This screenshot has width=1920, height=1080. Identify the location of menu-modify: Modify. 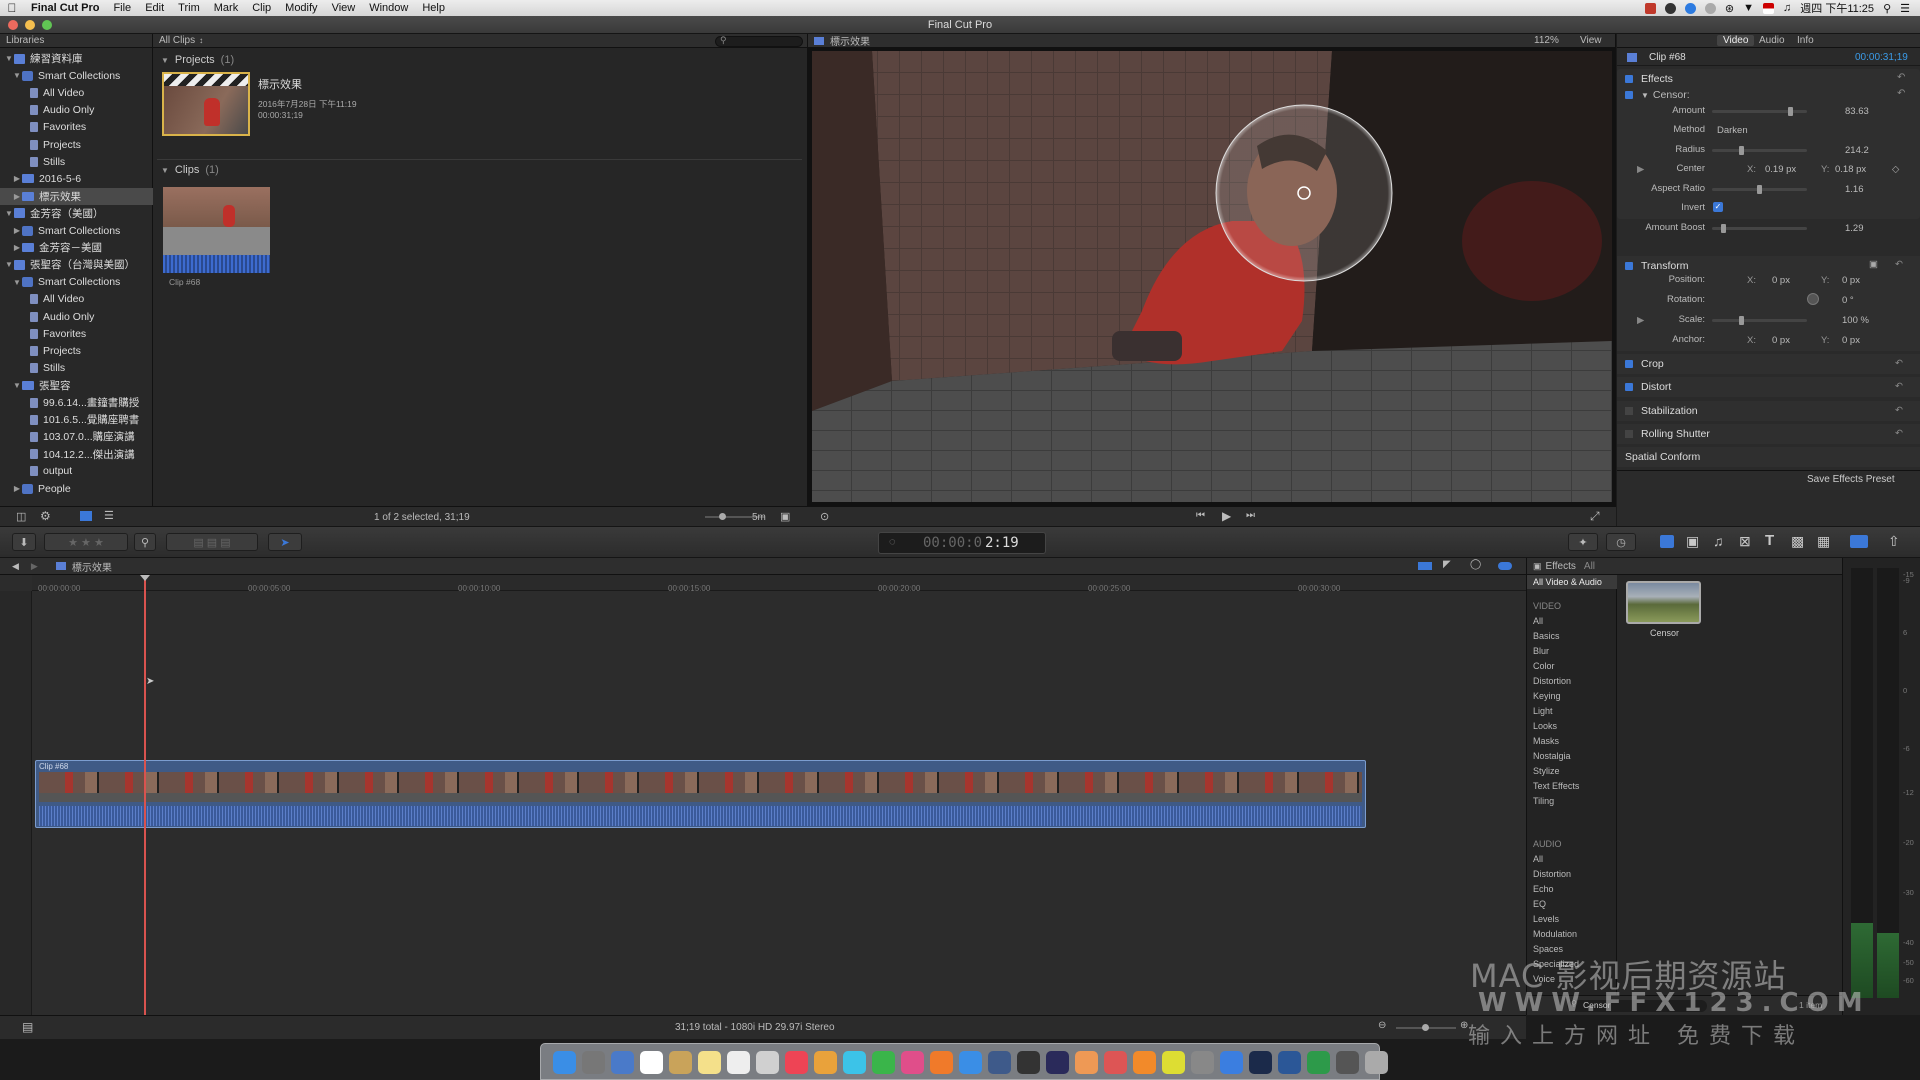
(301, 8).